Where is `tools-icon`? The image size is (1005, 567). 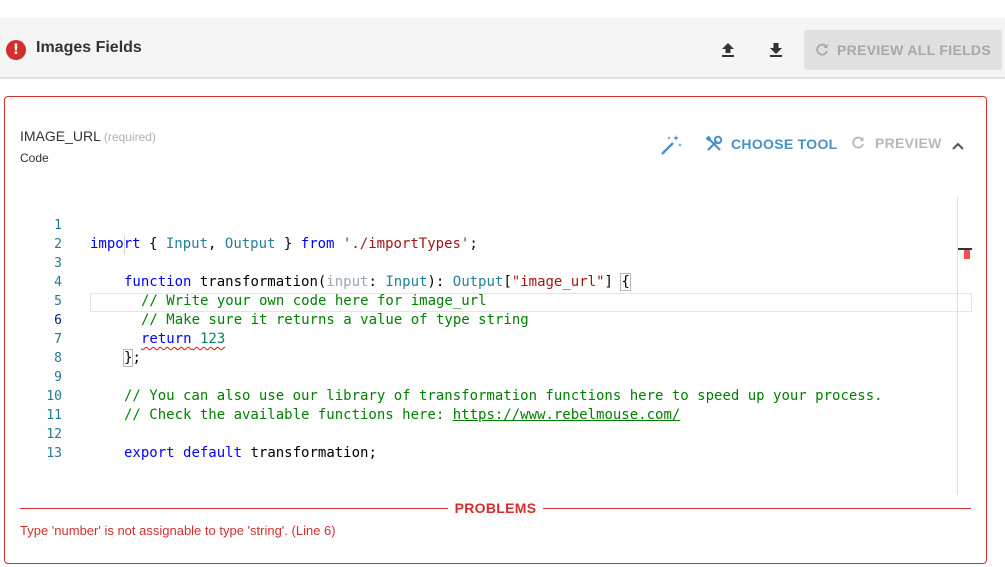
tools-icon is located at coordinates (714, 143).